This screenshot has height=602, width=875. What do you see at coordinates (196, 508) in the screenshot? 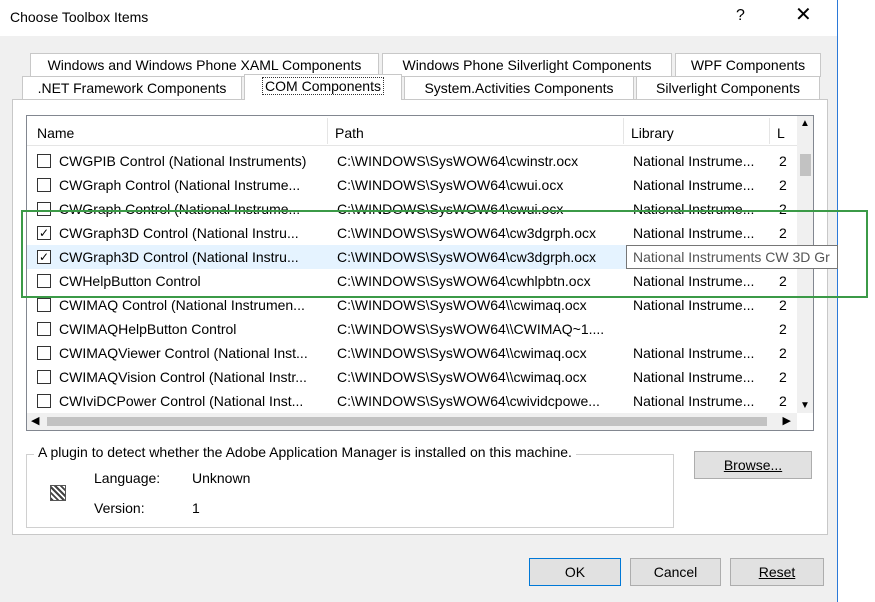
I see `version-value: 1` at bounding box center [196, 508].